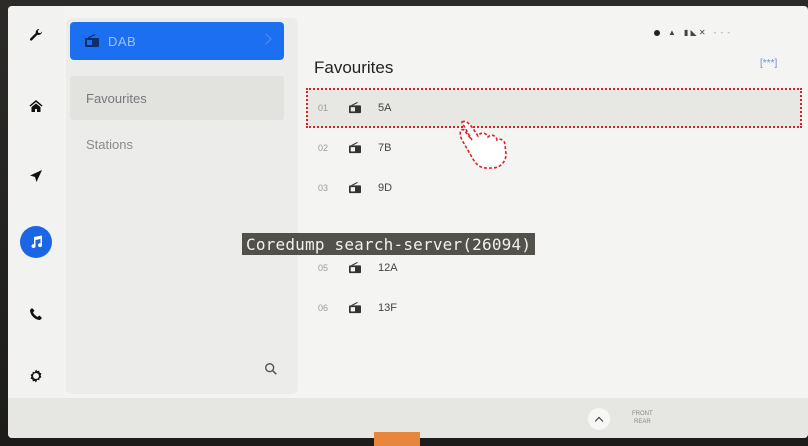 The width and height of the screenshot is (808, 446). Describe the element at coordinates (323, 188) in the screenshot. I see `favourite-number: 03` at that location.